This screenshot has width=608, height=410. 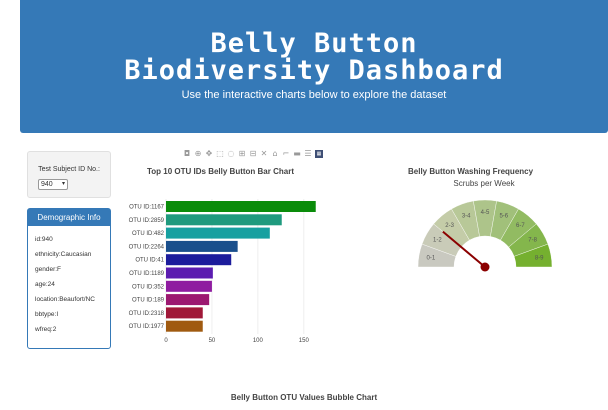 I want to click on gauge-segment-label: 6-7, so click(x=520, y=226).